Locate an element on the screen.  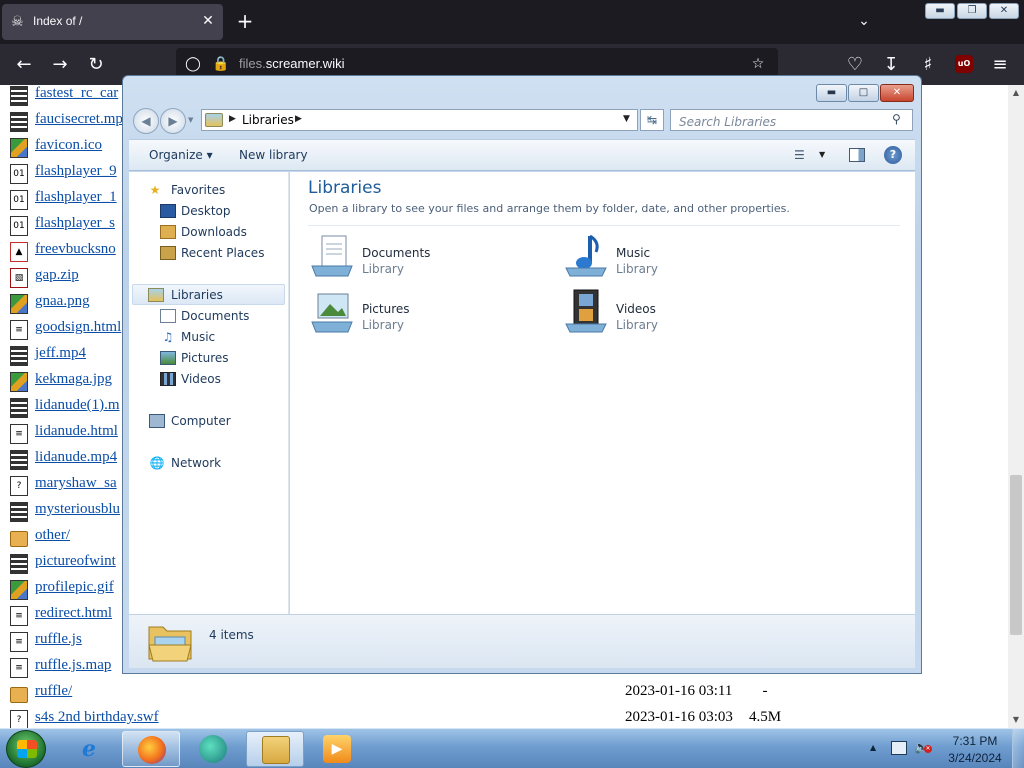
start-button is located at coordinates (26, 749).